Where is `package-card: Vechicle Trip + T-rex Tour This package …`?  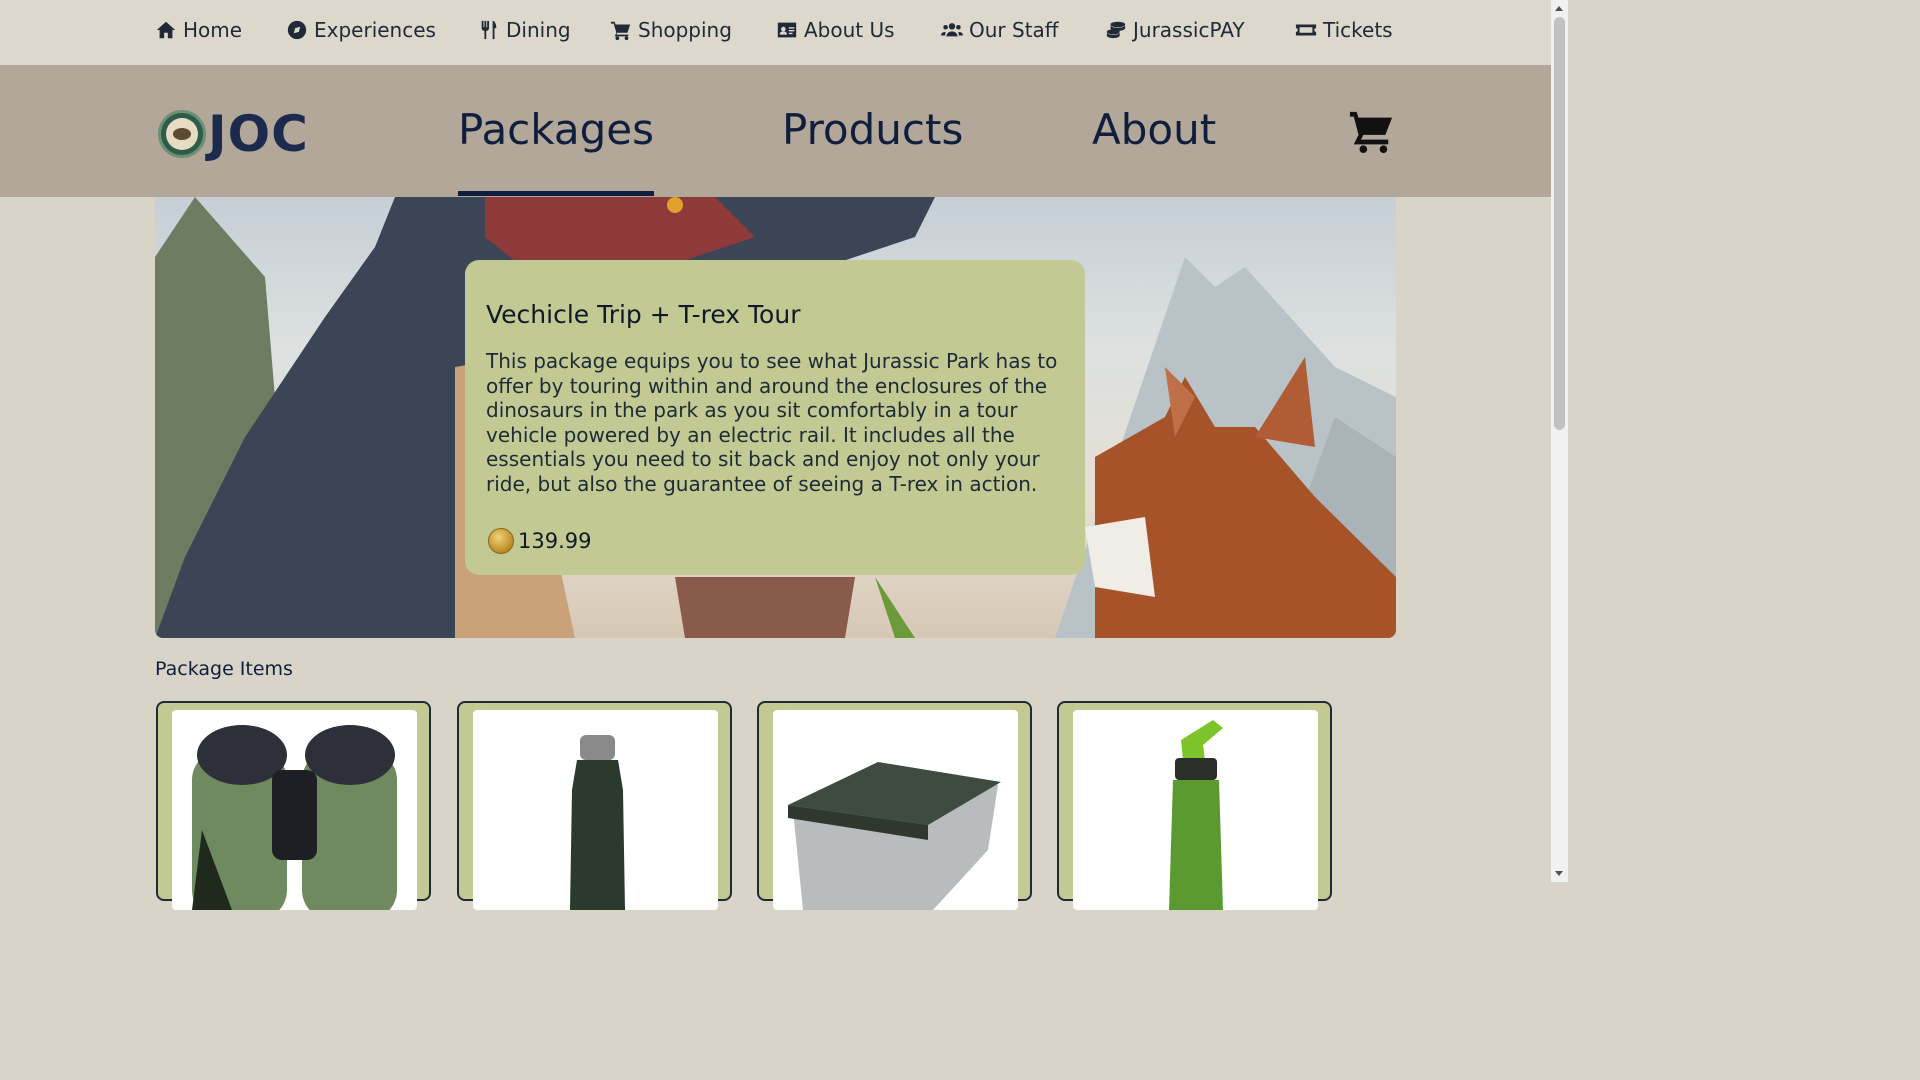 package-card: Vechicle Trip + T-rex Tour This package … is located at coordinates (775, 417).